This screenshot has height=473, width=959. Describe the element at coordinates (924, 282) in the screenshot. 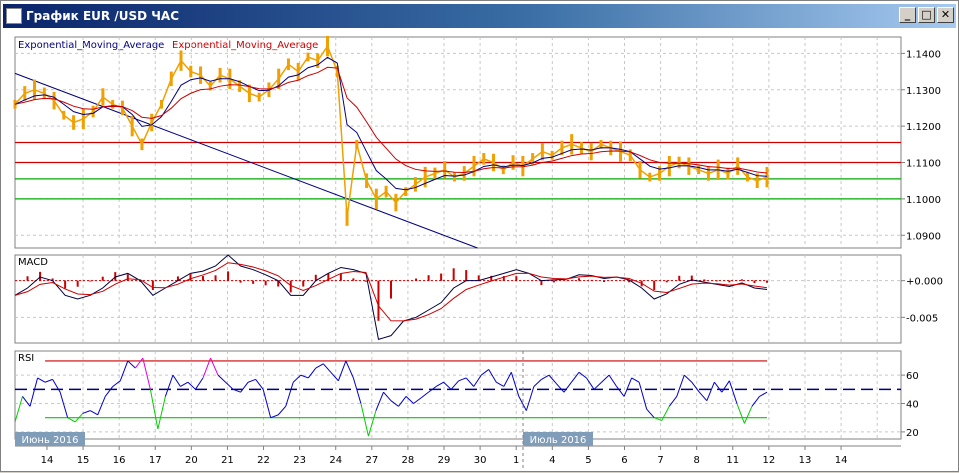

I see `y-tick-label: +0.000` at that location.